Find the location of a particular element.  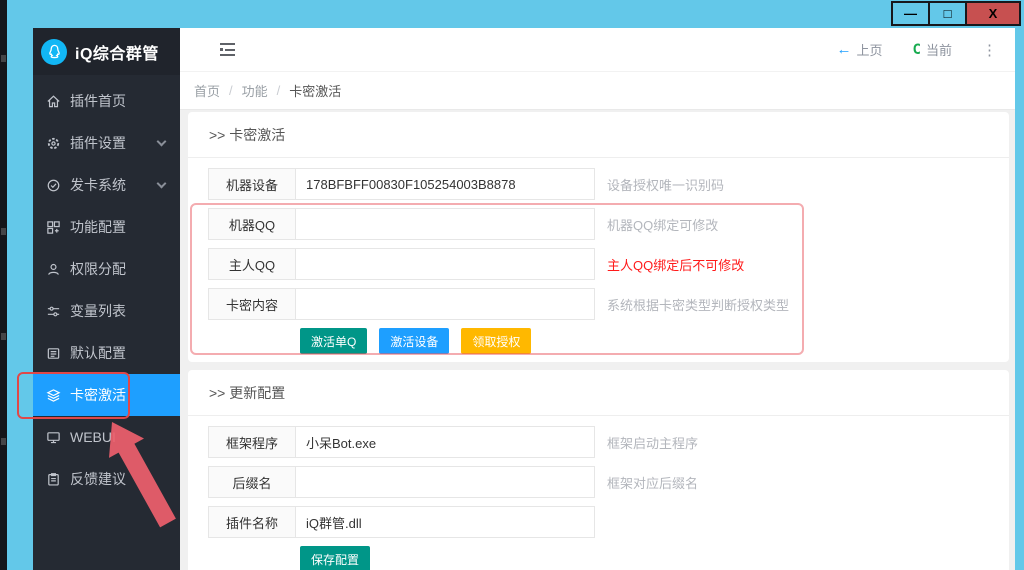

components-icon is located at coordinates (53, 227).